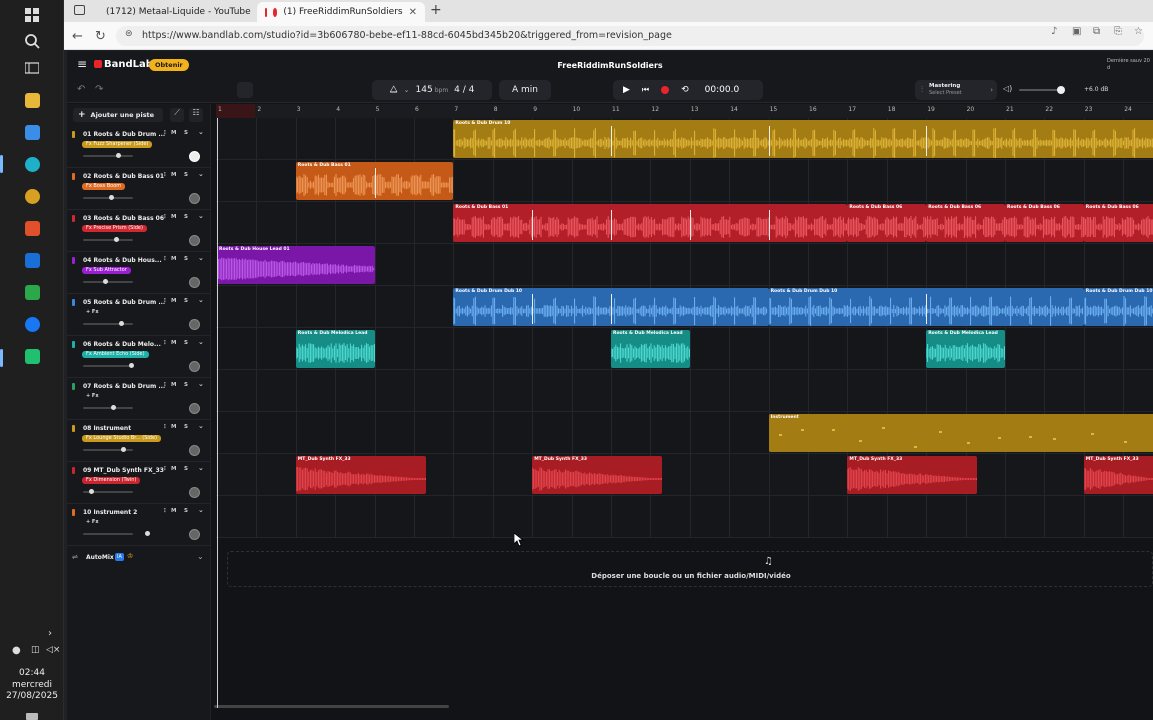  Describe the element at coordinates (1118, 307) in the screenshot. I see `audio-clip: Roots & Dub Drum Dub 10` at that location.